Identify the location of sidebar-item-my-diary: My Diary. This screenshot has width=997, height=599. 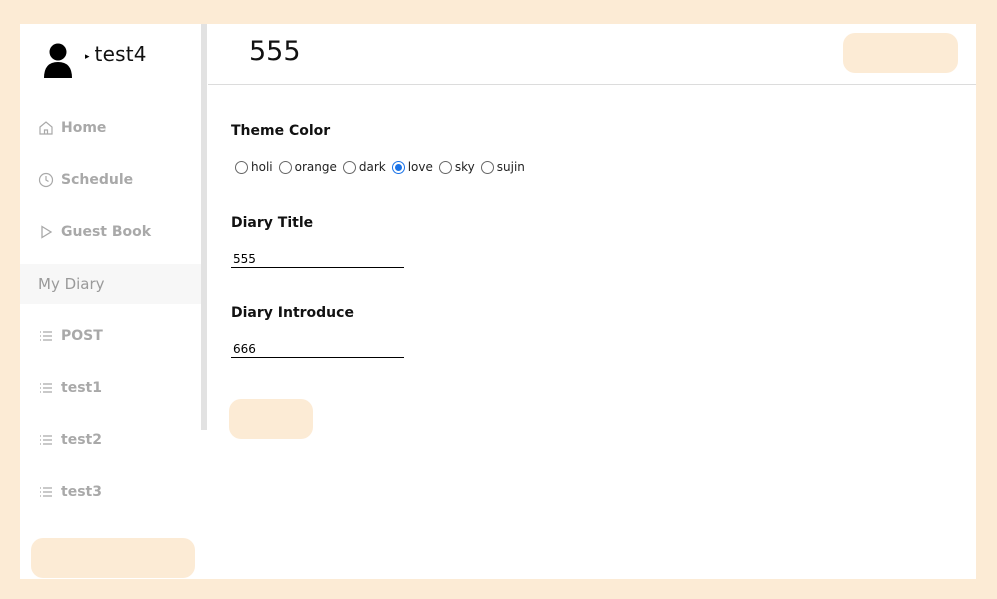
(110, 284).